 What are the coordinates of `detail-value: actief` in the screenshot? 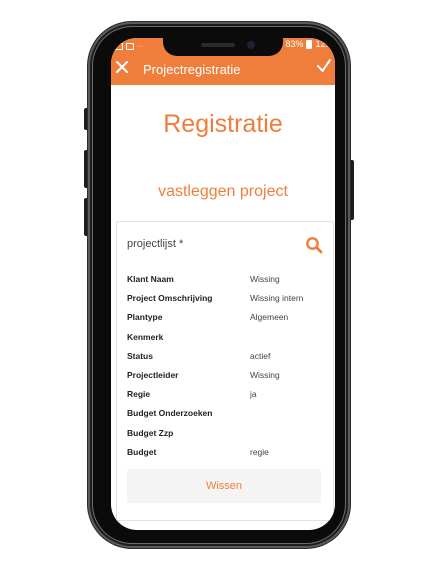 It's located at (260, 355).